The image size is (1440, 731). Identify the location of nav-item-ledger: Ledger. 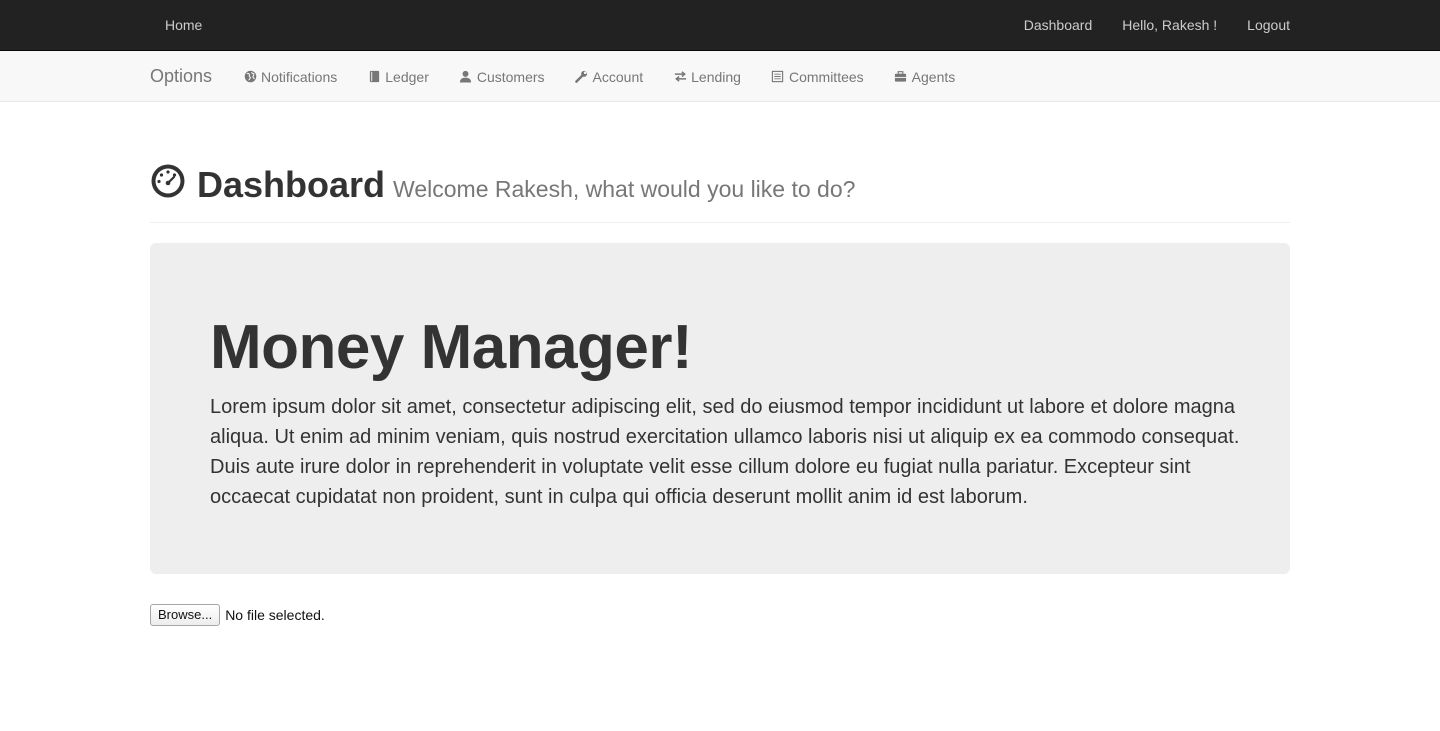
(398, 77).